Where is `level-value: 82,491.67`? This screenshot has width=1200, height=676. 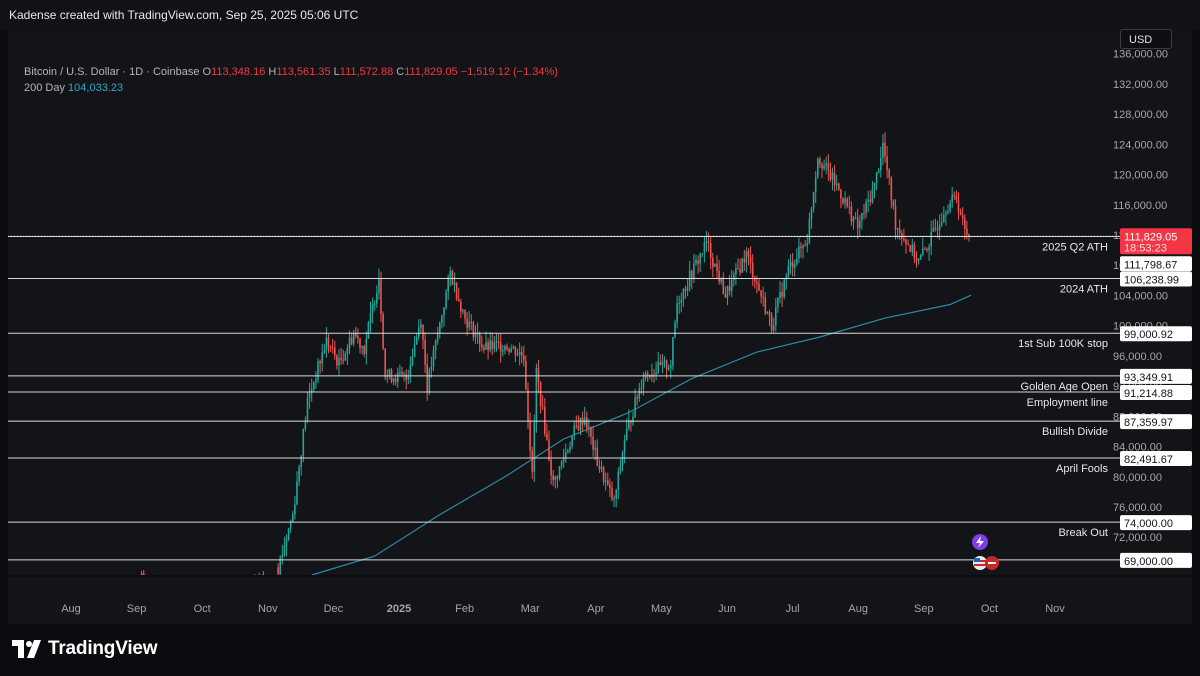
level-value: 82,491.67 is located at coordinates (1148, 460).